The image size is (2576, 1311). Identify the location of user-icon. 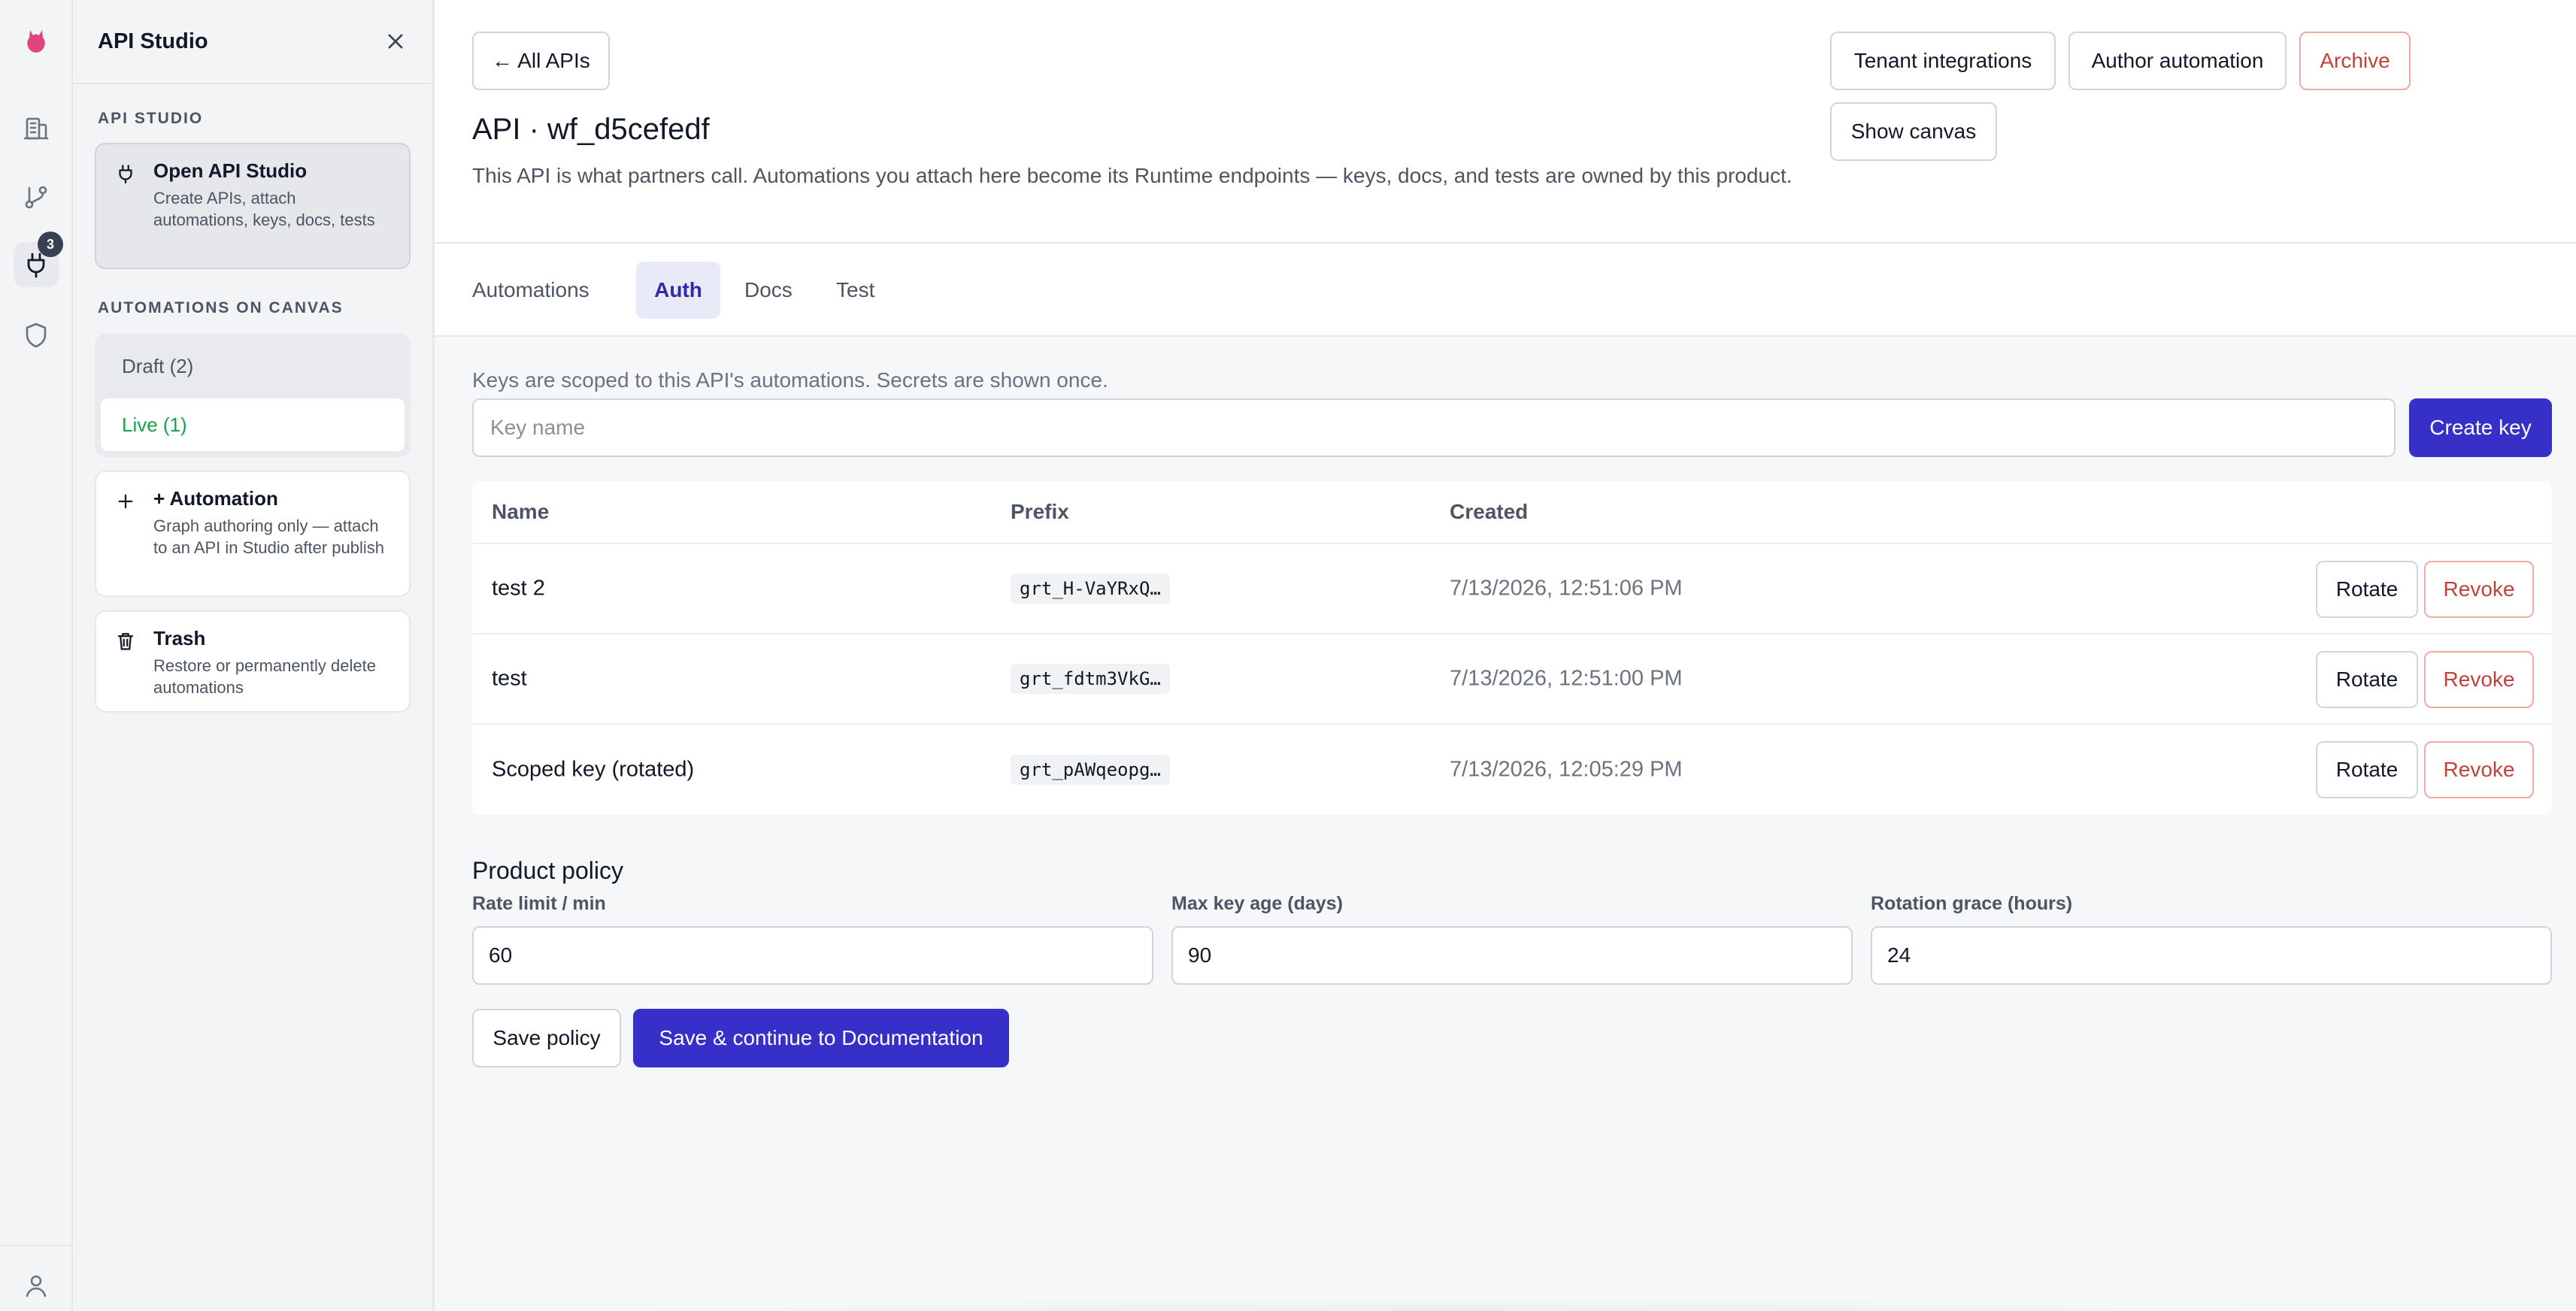
(36, 1285).